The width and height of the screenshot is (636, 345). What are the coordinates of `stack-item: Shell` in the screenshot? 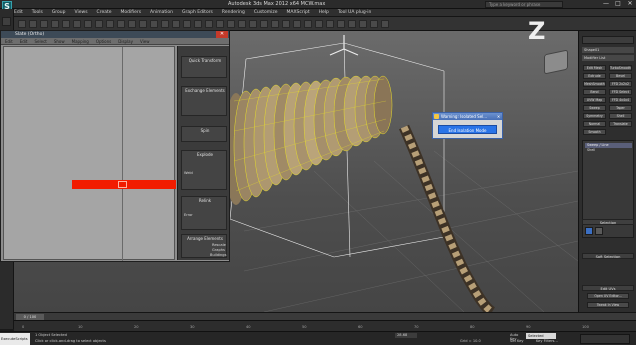 It's located at (608, 150).